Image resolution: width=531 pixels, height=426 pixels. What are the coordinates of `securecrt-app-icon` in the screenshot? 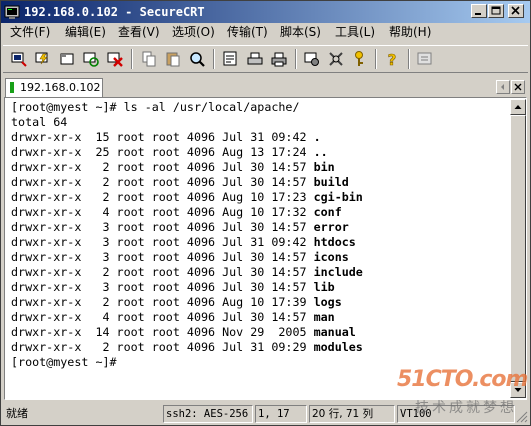 It's located at (12, 12).